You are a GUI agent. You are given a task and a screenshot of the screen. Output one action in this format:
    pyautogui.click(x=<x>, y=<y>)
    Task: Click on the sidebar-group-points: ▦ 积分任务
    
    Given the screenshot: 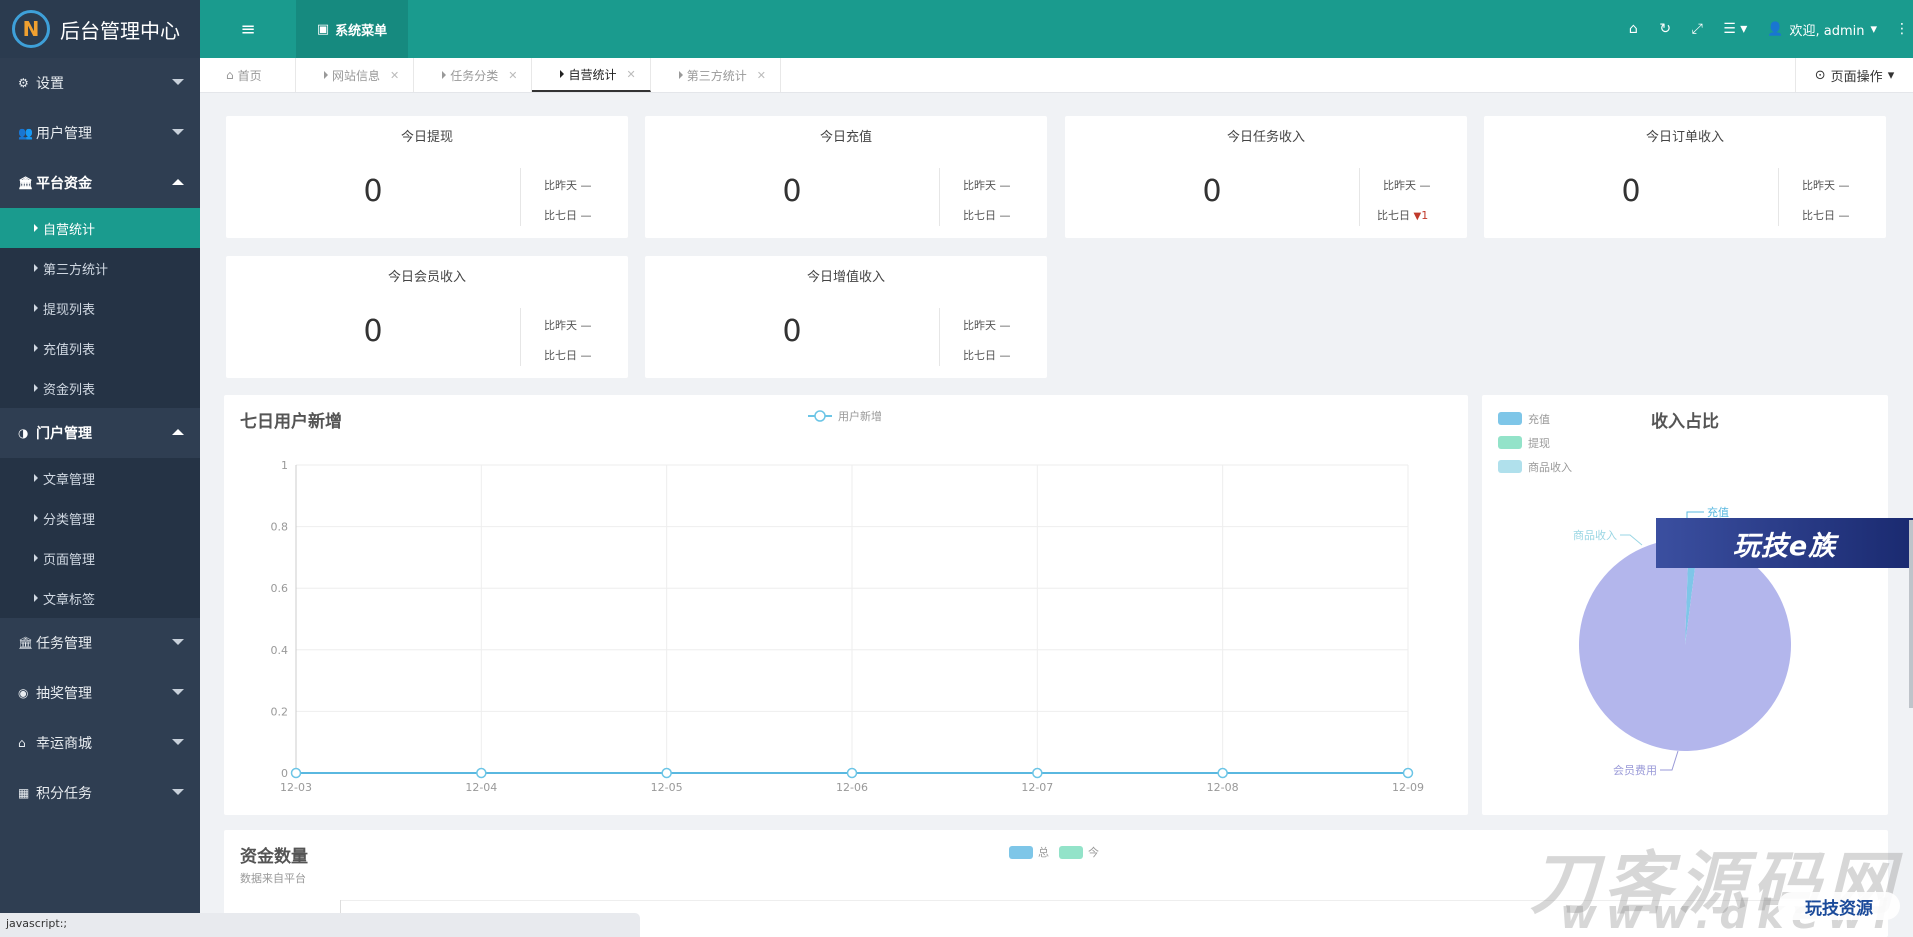 What is the action you would take?
    pyautogui.click(x=100, y=793)
    